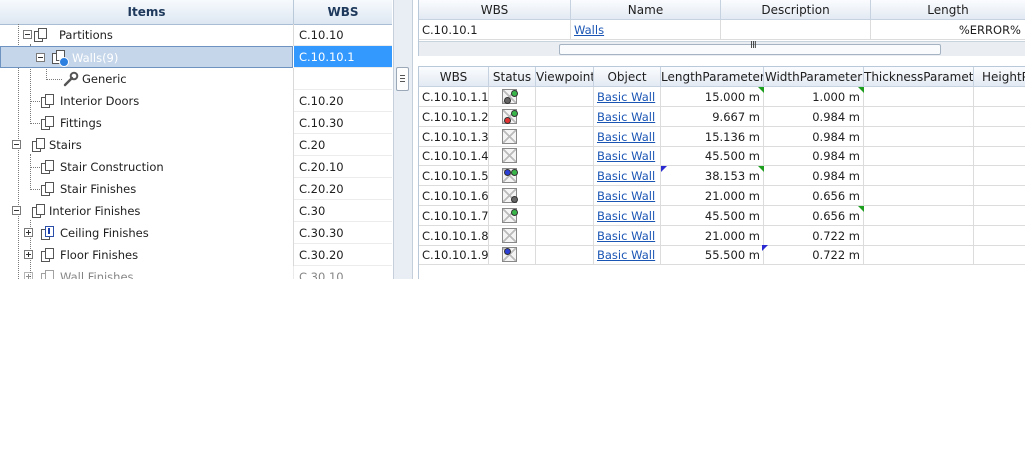  I want to click on tree-row-fittings: Fittings C.10.30, so click(196, 123).